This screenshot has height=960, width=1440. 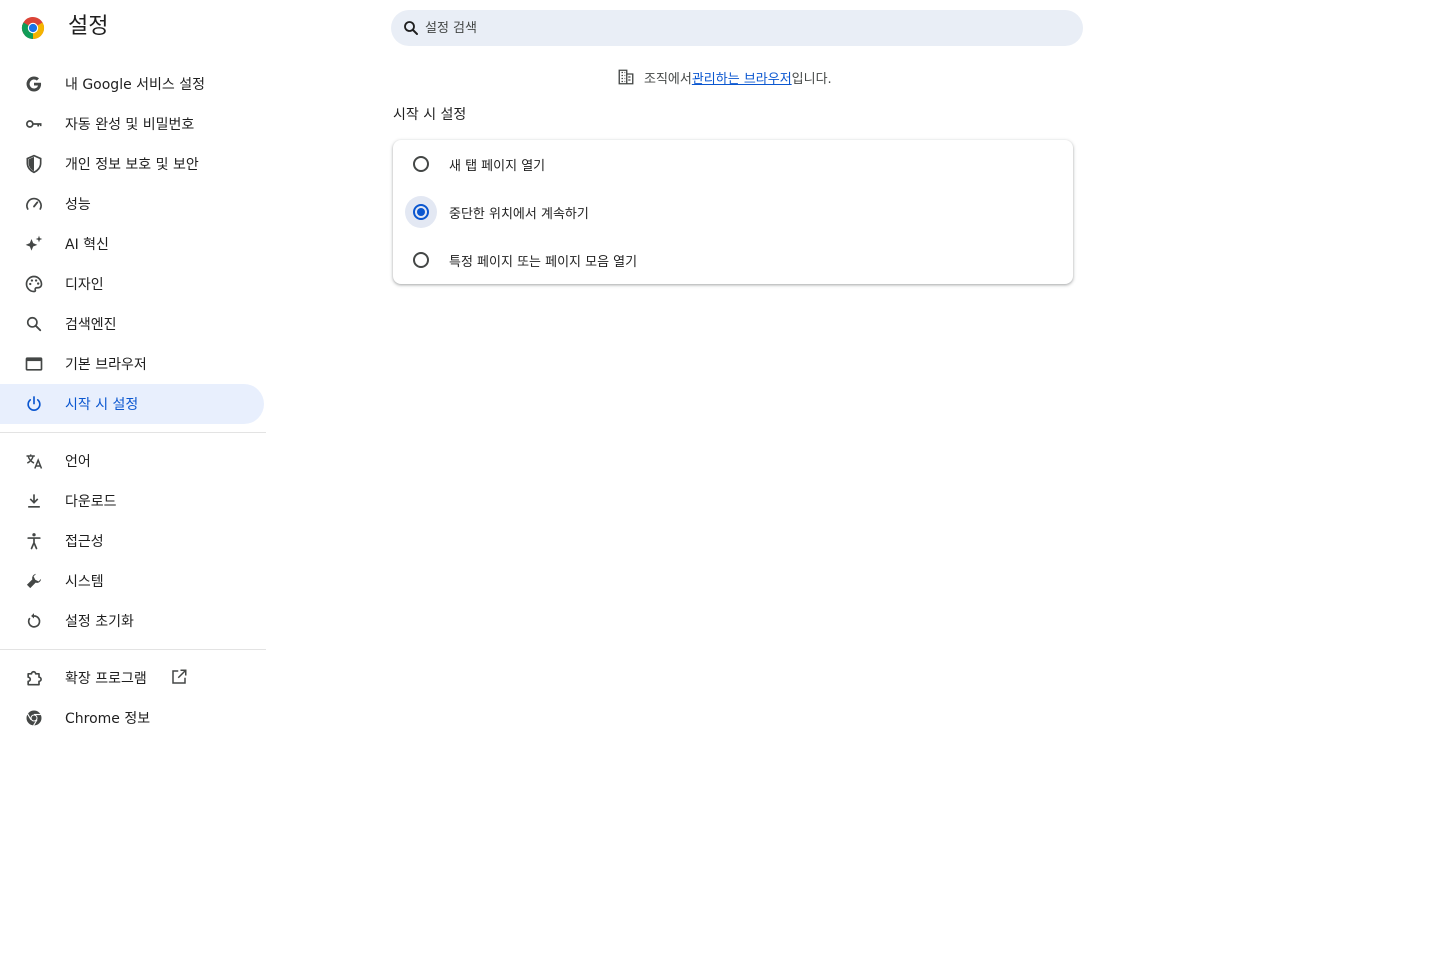 I want to click on sparkle-icon, so click(x=34, y=244).